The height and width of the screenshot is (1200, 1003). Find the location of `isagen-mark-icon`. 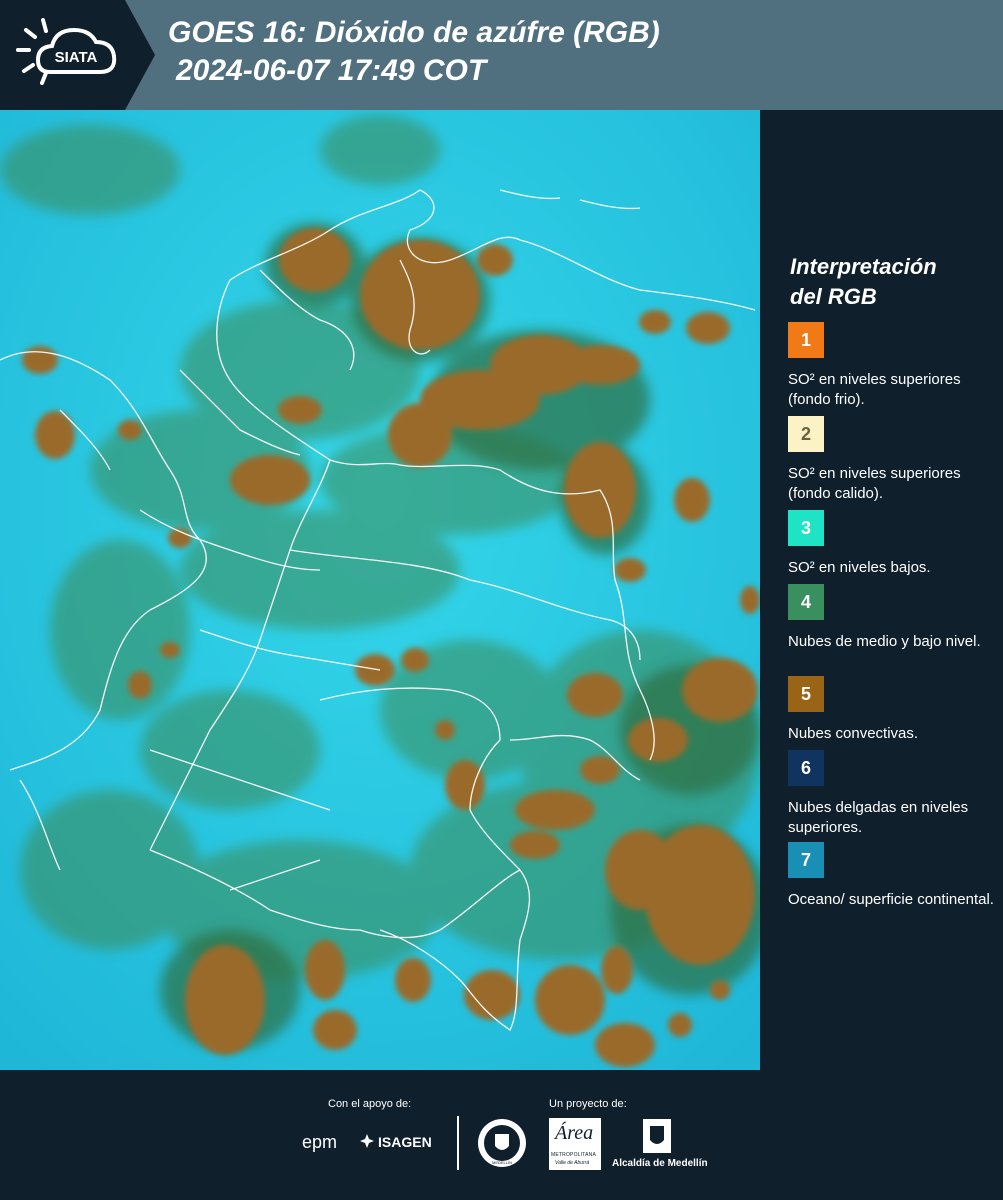

isagen-mark-icon is located at coordinates (367, 1141).